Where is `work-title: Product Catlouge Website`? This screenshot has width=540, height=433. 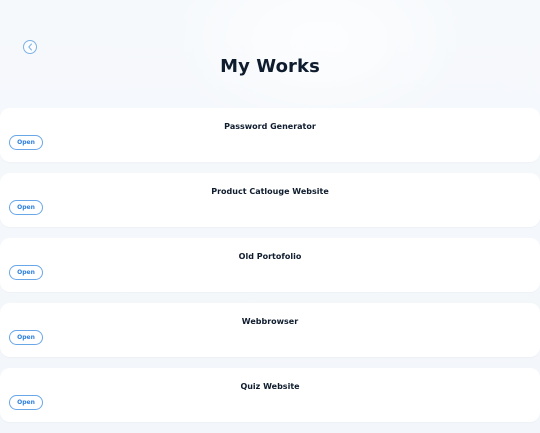 work-title: Product Catlouge Website is located at coordinates (270, 191).